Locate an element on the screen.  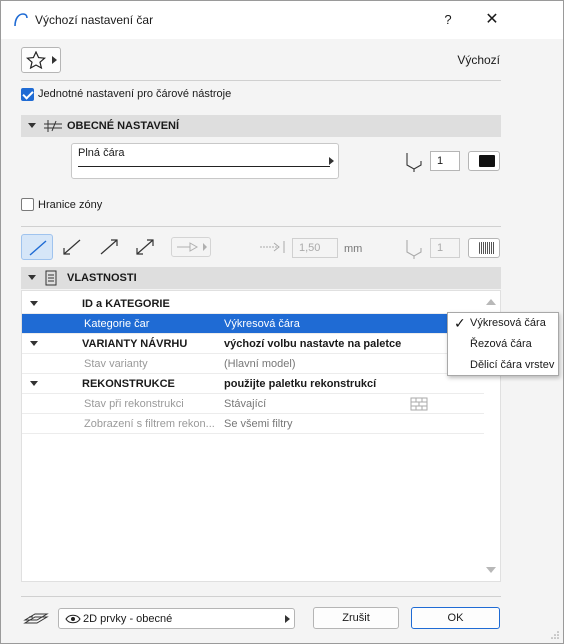
pen-color-swatch is located at coordinates (484, 161).